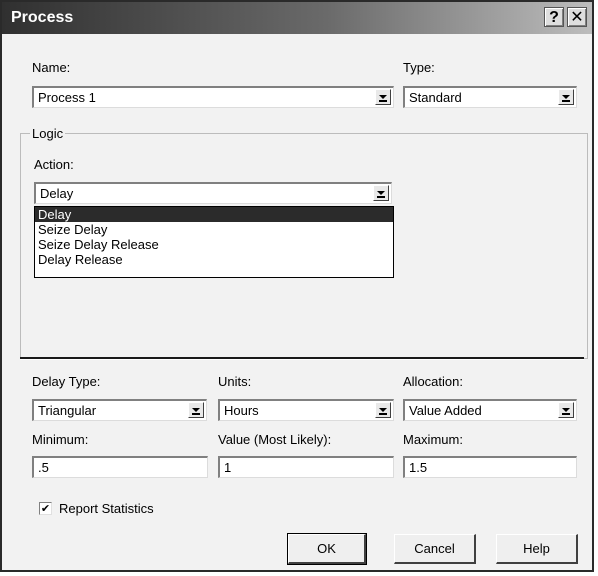 The width and height of the screenshot is (598, 576). Describe the element at coordinates (45, 508) in the screenshot. I see `report-statistics-checkbox: ✔` at that location.